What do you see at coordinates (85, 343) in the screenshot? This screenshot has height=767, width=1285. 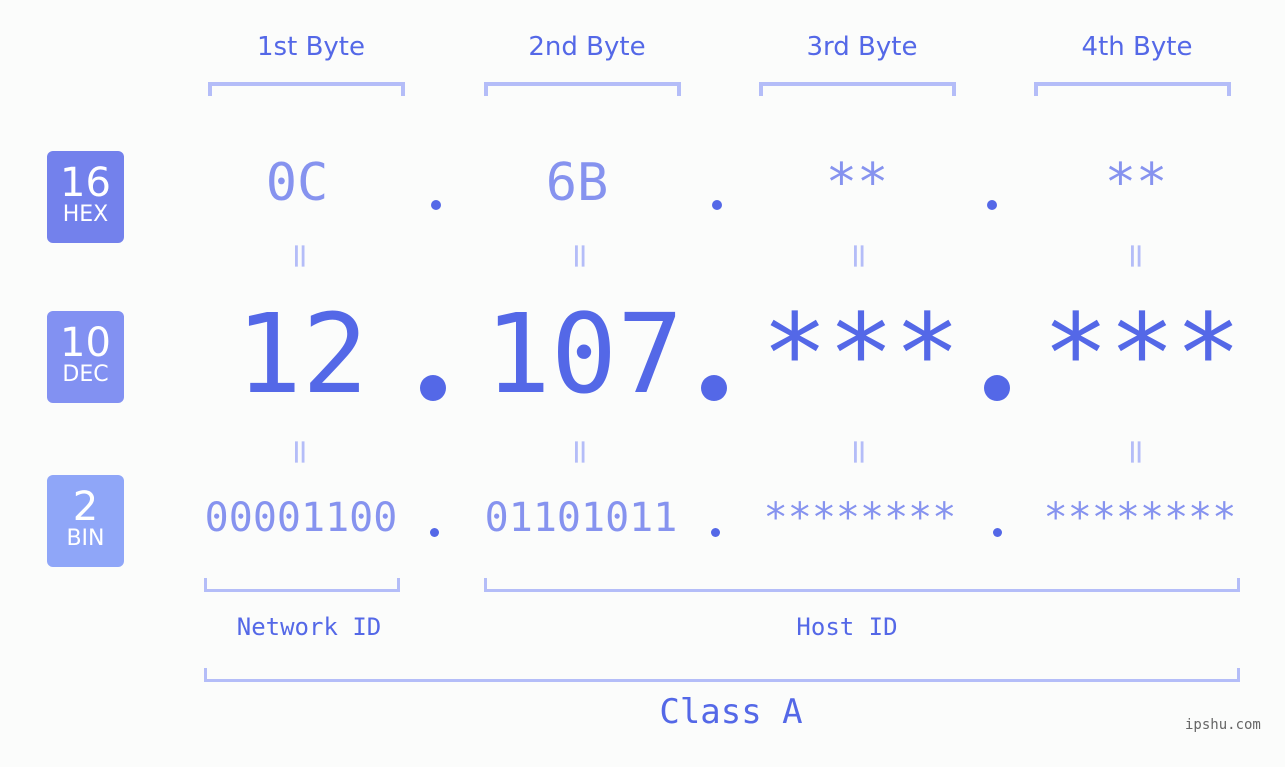 I see `dec-badge-number: 10` at bounding box center [85, 343].